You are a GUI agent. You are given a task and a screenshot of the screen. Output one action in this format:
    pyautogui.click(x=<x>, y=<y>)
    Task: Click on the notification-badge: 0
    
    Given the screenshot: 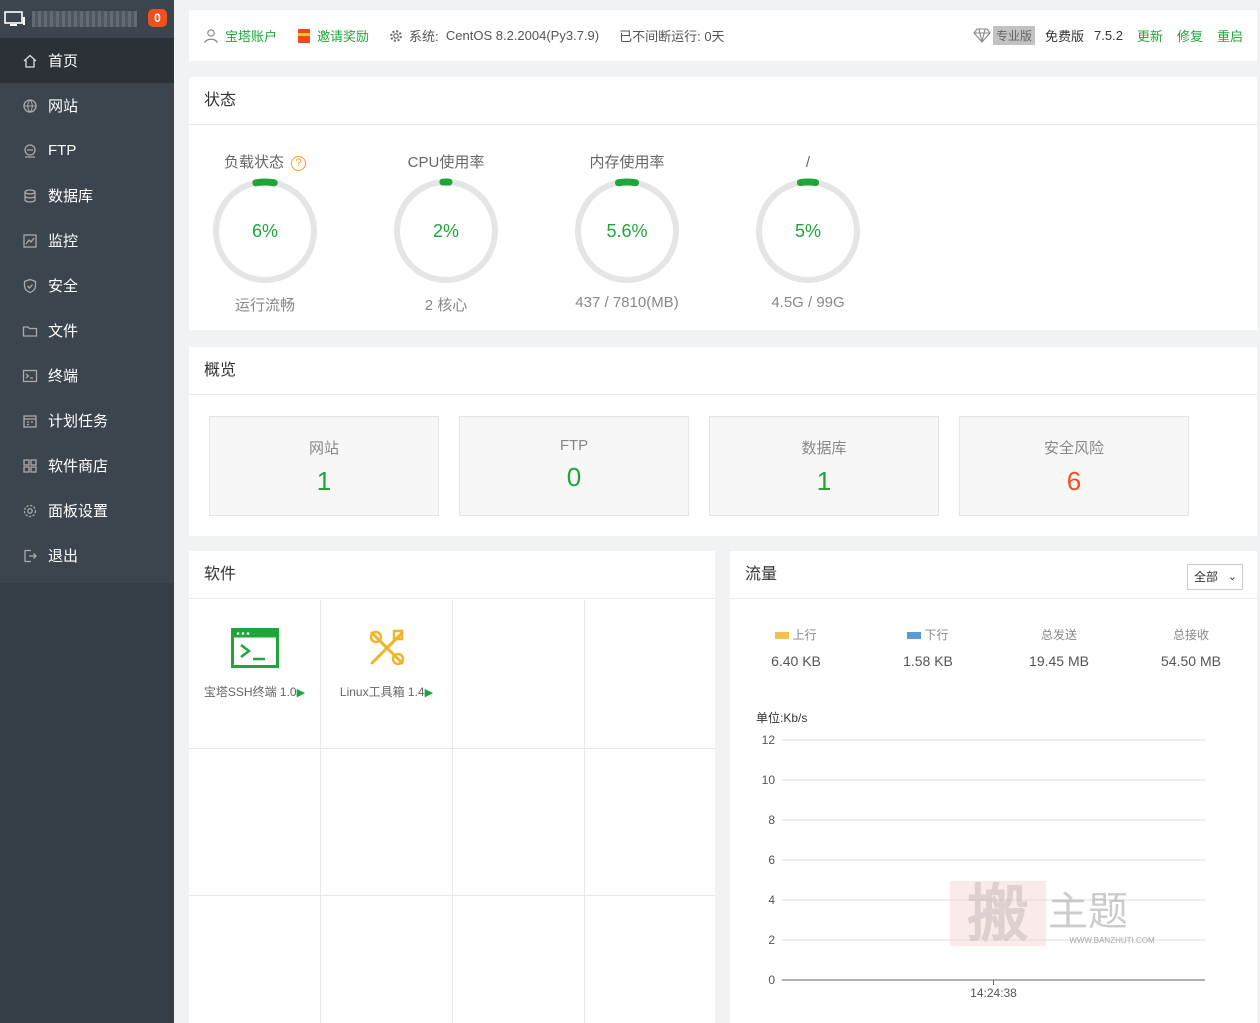 What is the action you would take?
    pyautogui.click(x=157, y=18)
    